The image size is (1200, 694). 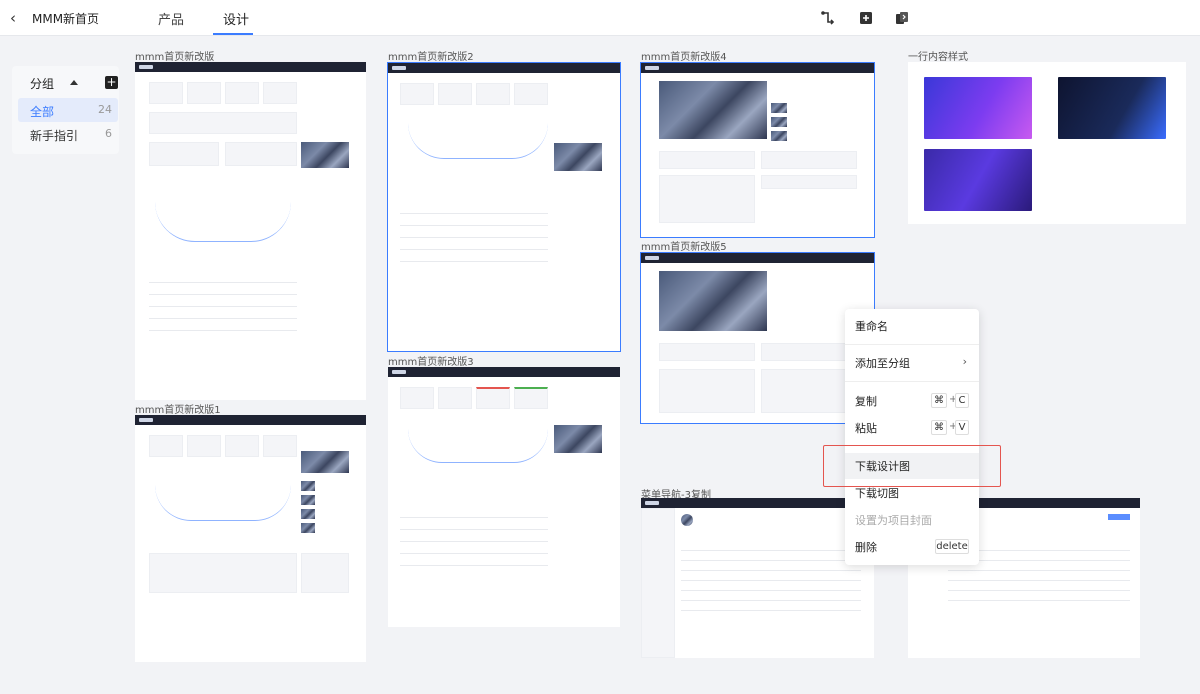 What do you see at coordinates (171, 18) in the screenshot?
I see `tab-product: 产品` at bounding box center [171, 18].